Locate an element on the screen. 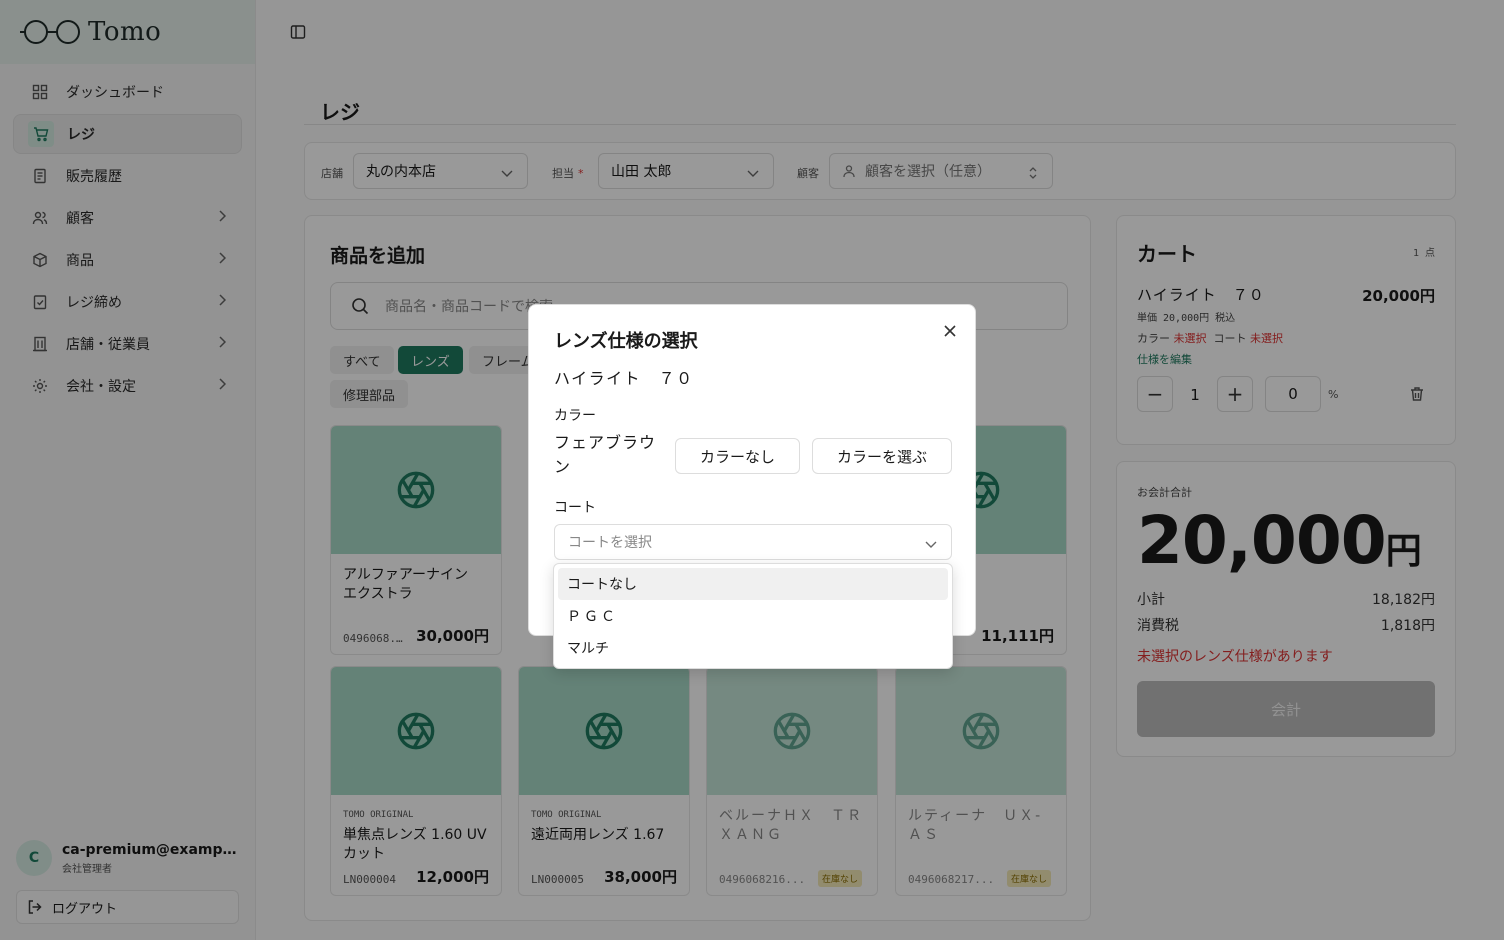  coat-option-pgc: ＰＧＣ is located at coordinates (753, 616).